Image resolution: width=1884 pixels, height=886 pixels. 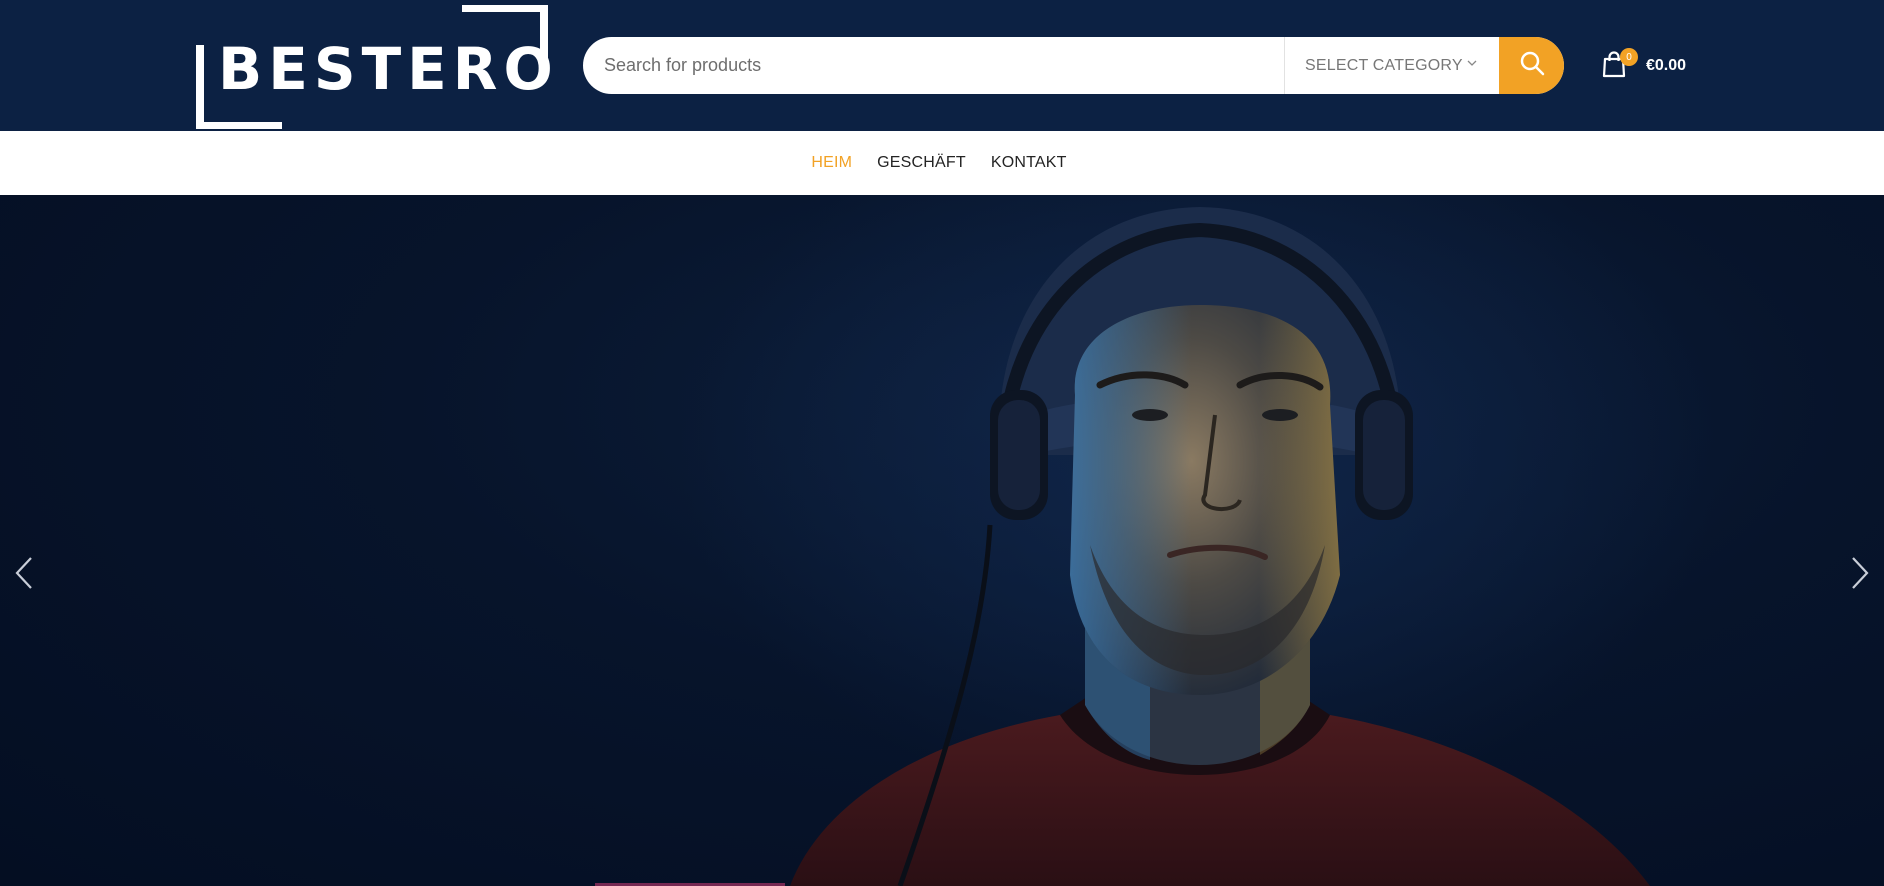 What do you see at coordinates (24, 573) in the screenshot?
I see `slider-prev-button` at bounding box center [24, 573].